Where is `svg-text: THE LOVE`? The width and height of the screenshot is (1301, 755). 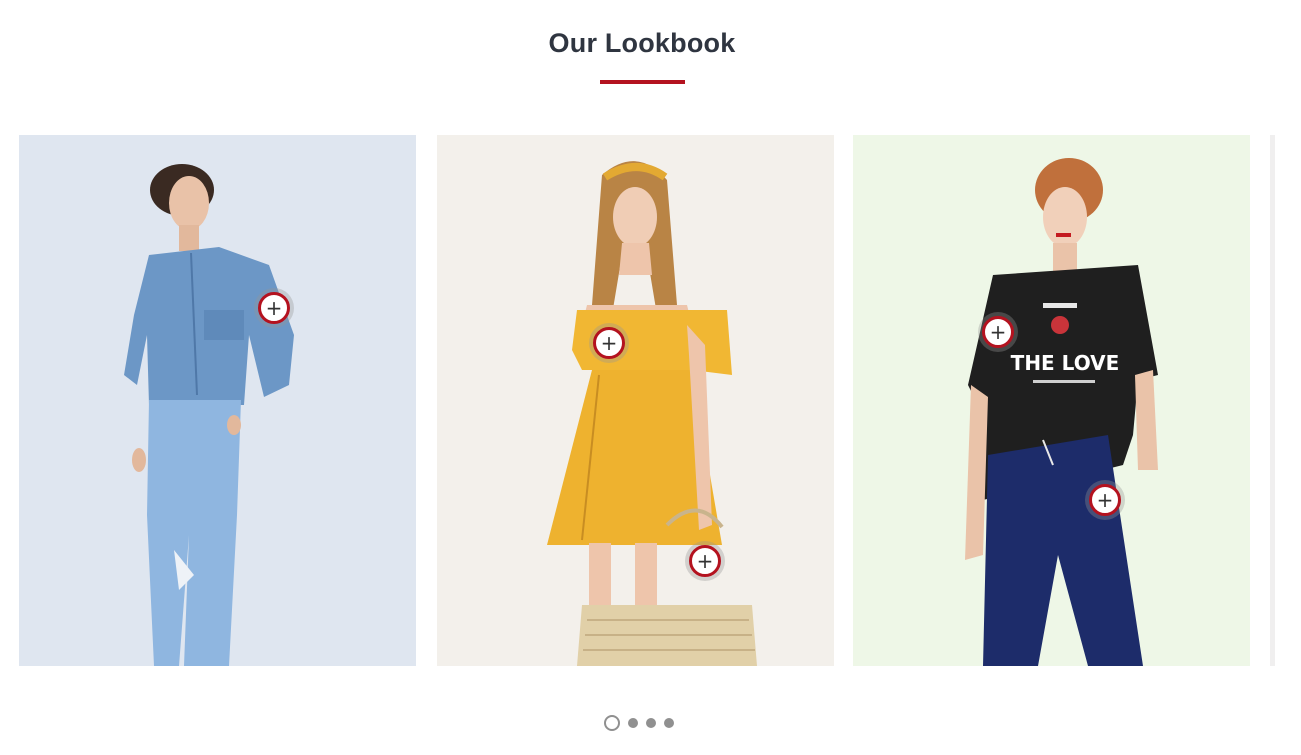 svg-text: THE LOVE is located at coordinates (1065, 363).